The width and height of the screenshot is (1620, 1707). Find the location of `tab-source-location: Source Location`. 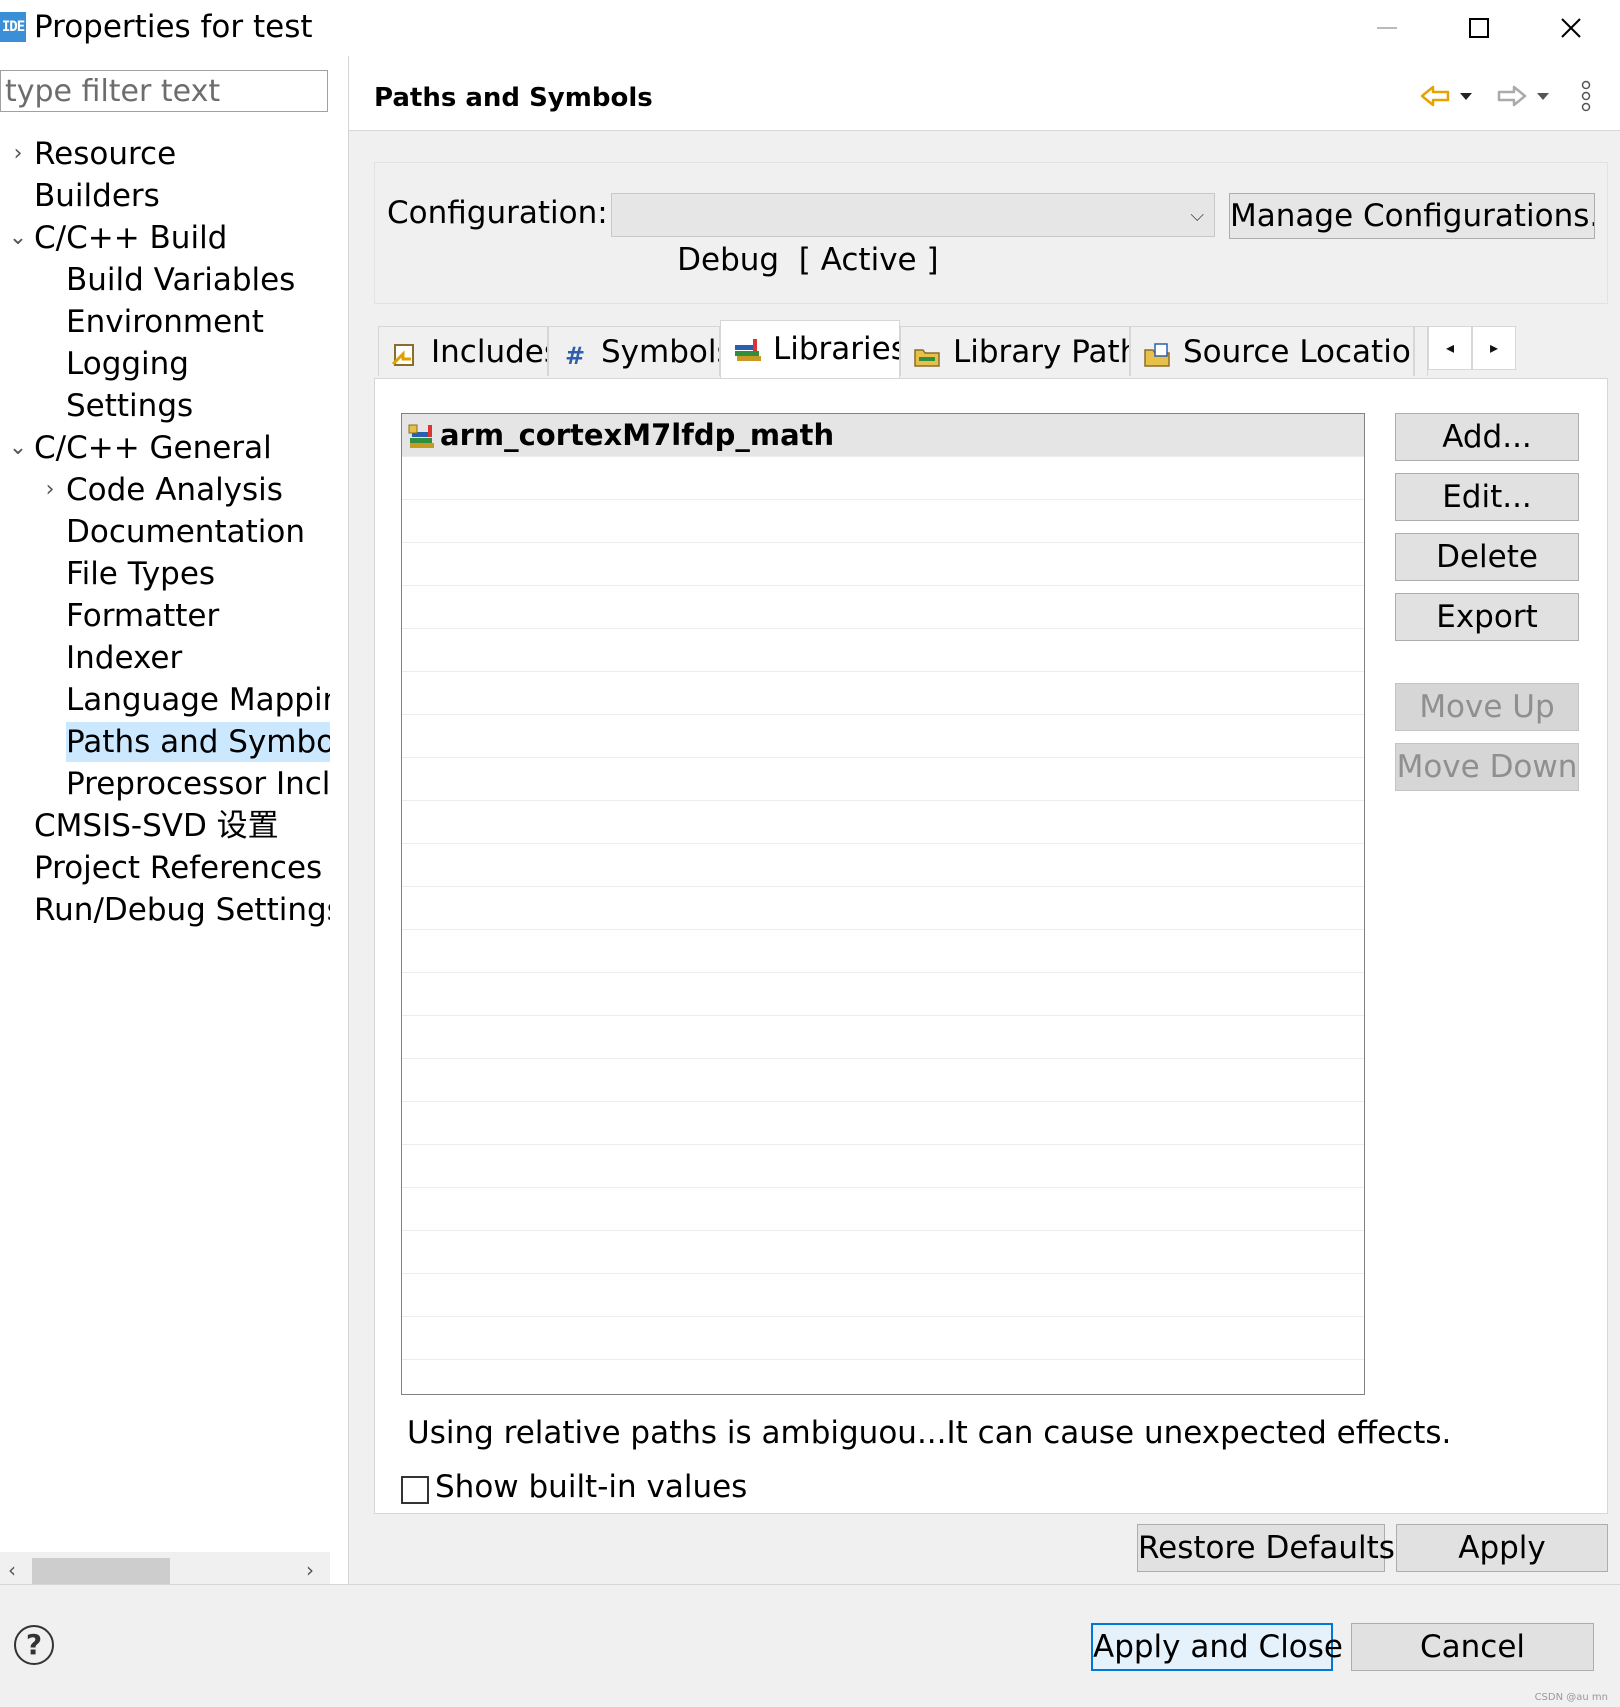

tab-source-location: Source Location is located at coordinates (1272, 351).